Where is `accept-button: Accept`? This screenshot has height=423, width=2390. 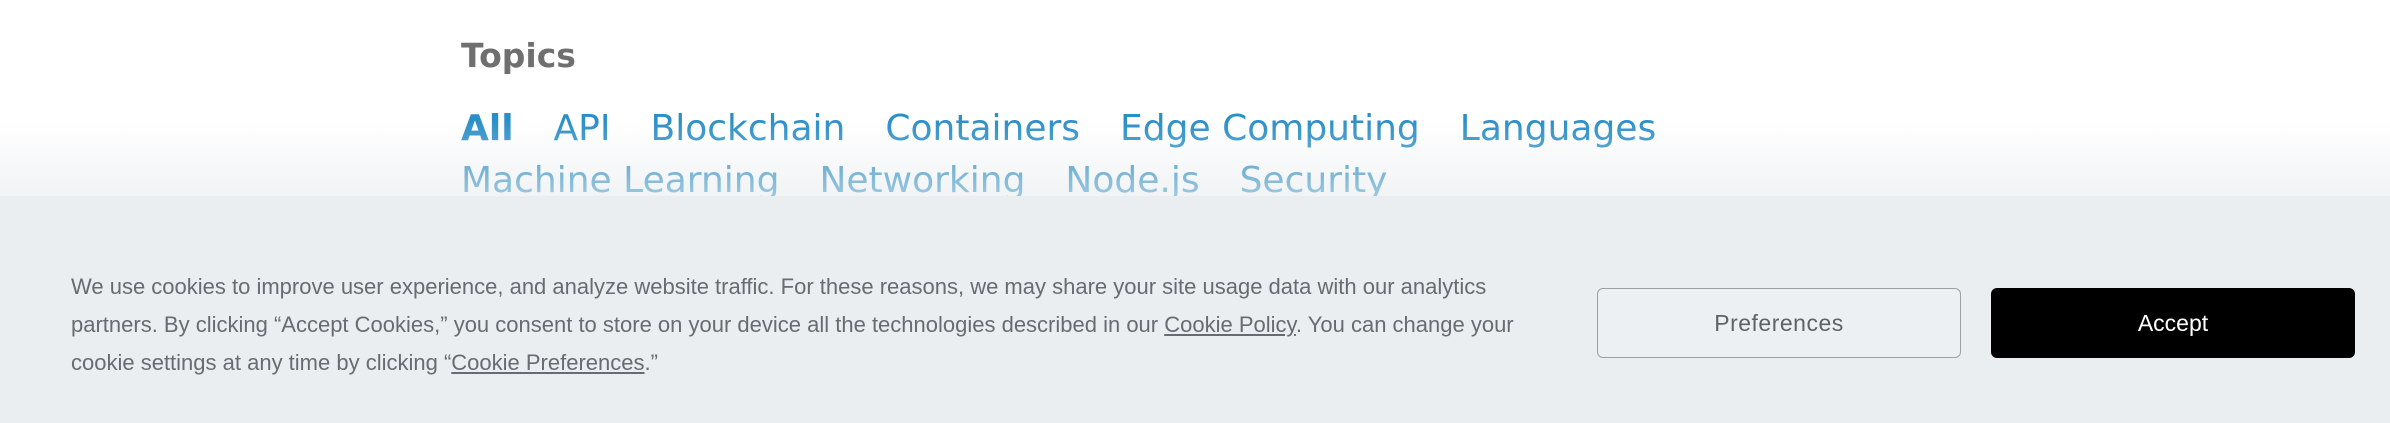 accept-button: Accept is located at coordinates (2173, 323).